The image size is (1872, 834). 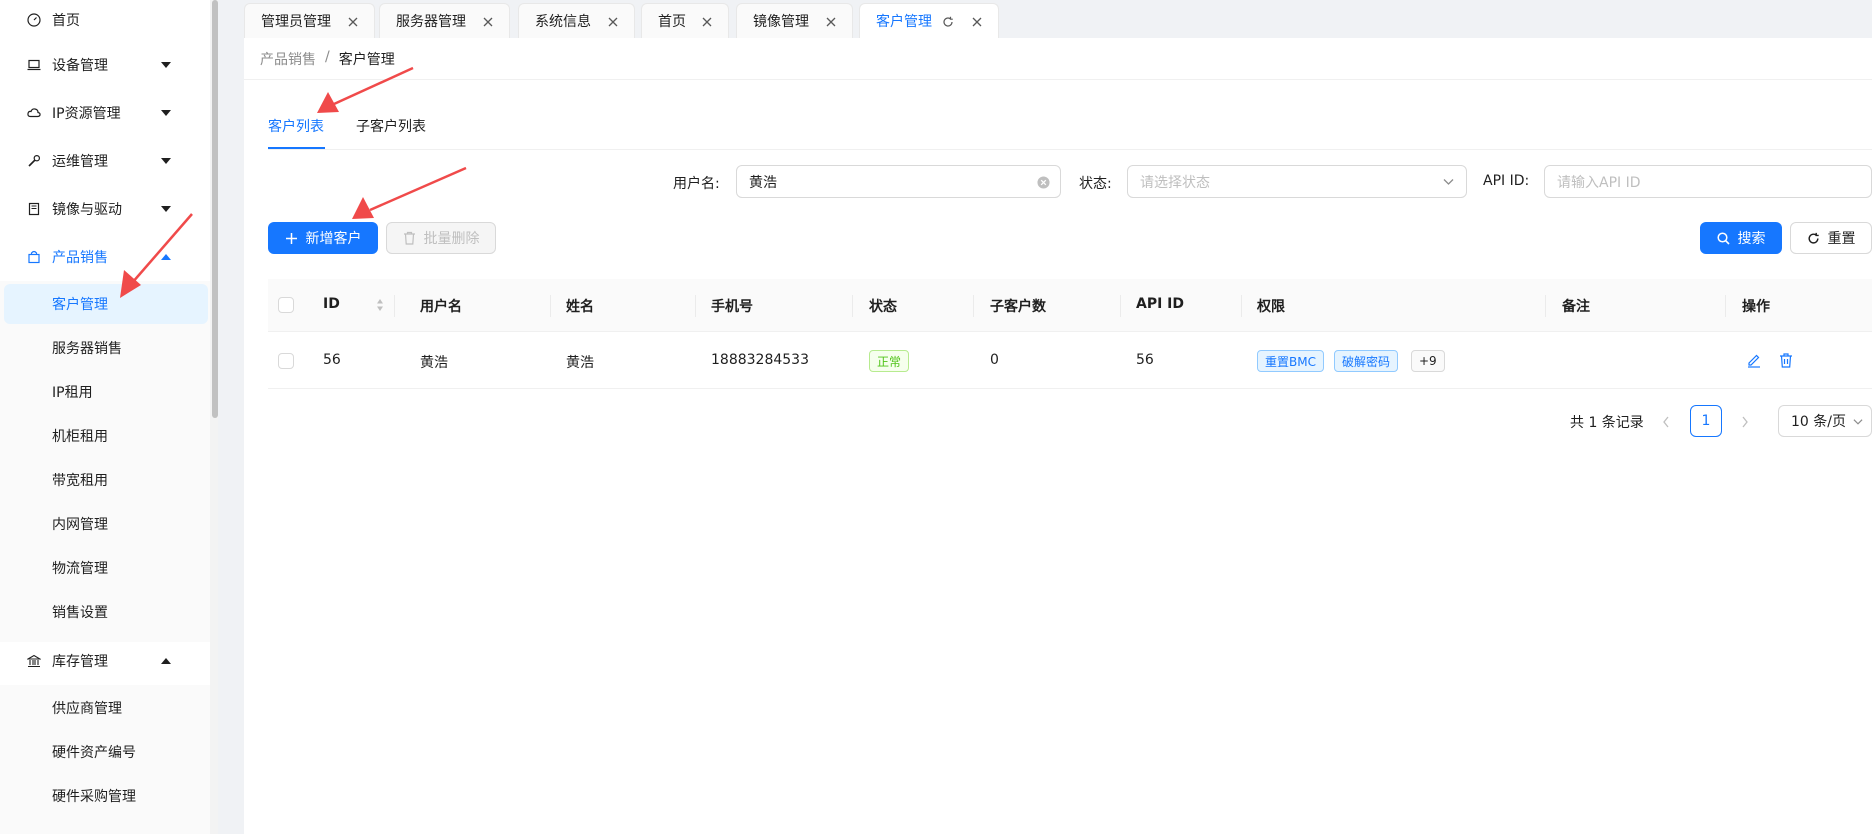 I want to click on sidebar-item-label: 镜像与驱动, so click(x=87, y=210).